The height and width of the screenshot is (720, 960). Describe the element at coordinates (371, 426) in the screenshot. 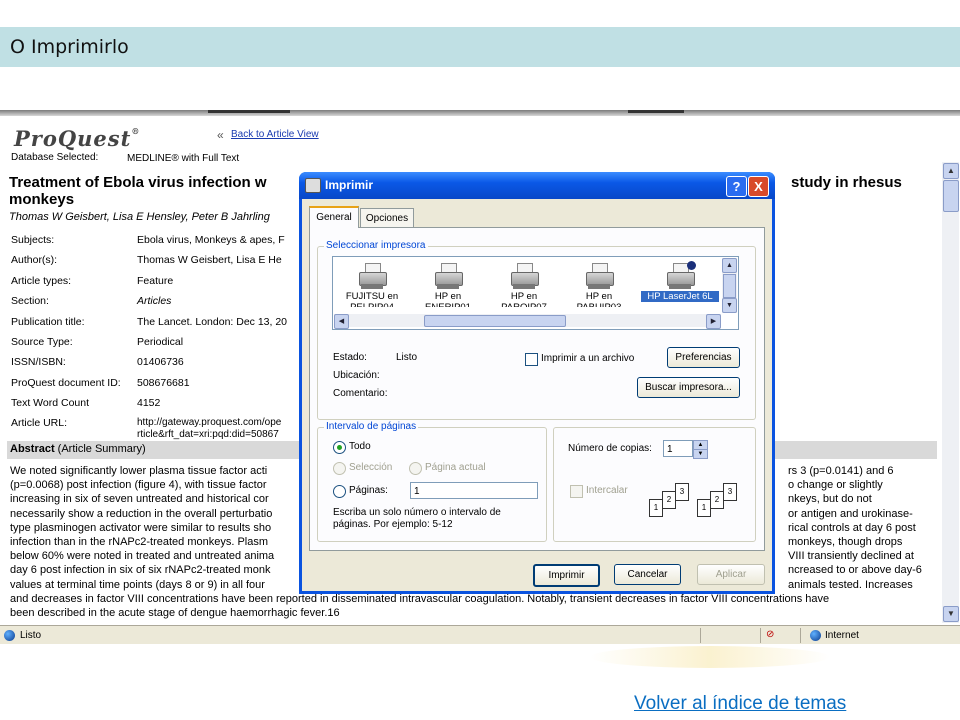

I see `page-range-label: Intervalo de páginas` at that location.